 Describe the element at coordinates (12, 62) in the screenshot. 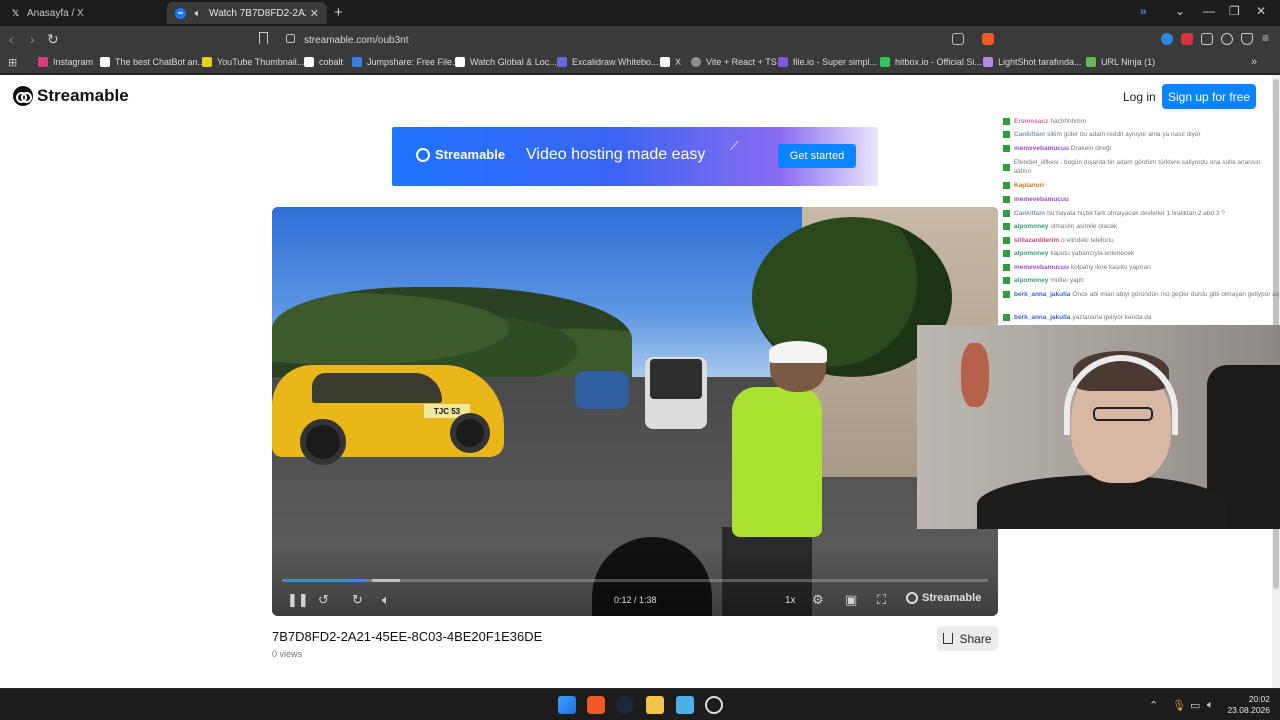

I see `apps-grid-icon: ⊞` at that location.